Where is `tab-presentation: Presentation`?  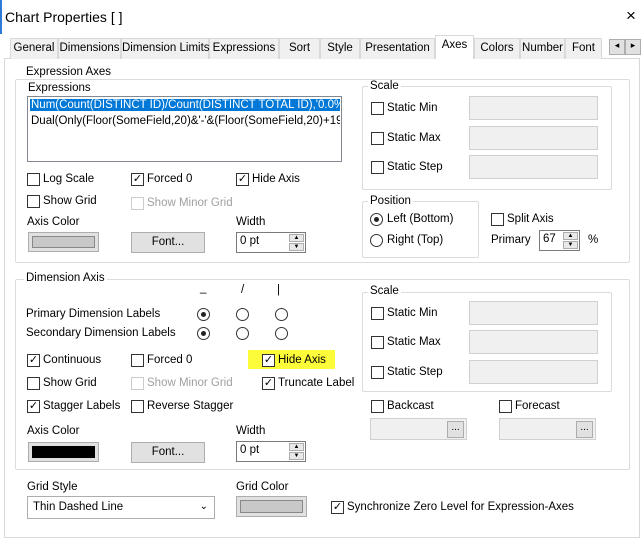 tab-presentation: Presentation is located at coordinates (397, 48).